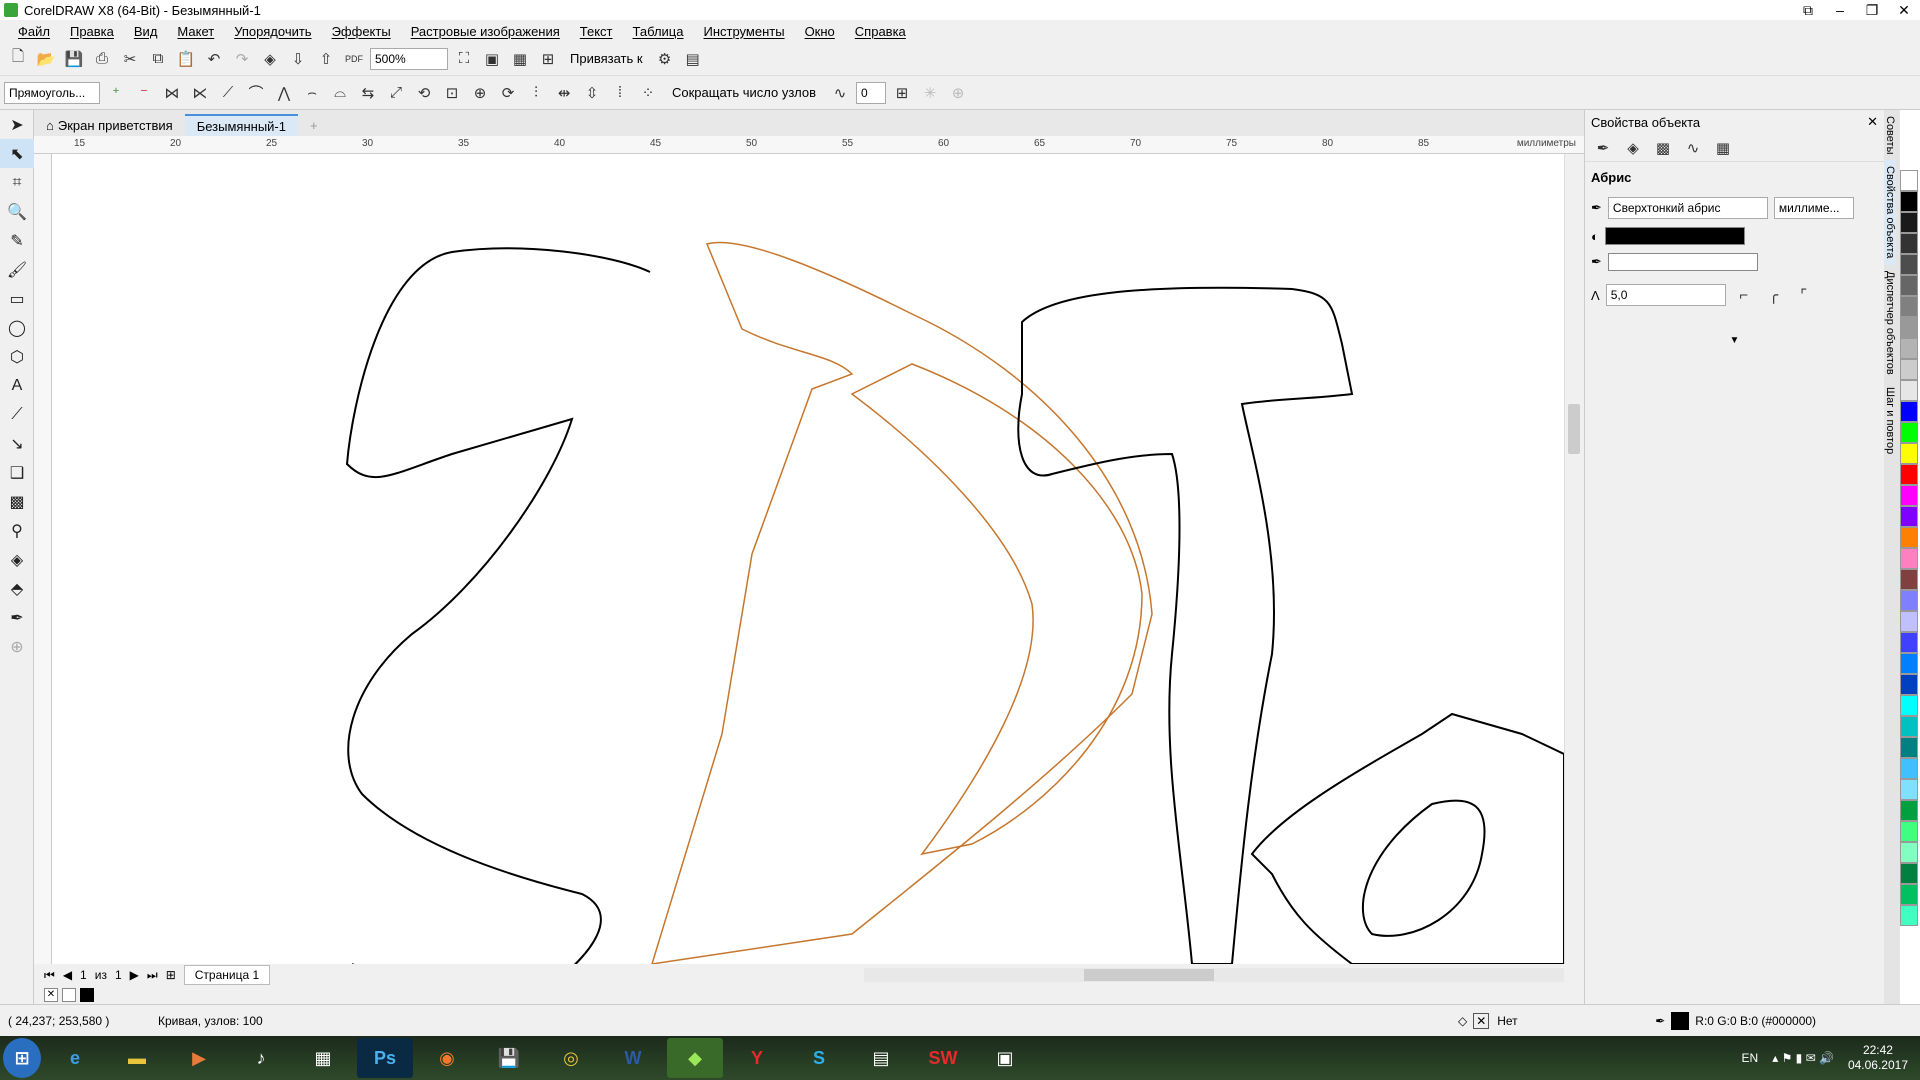  I want to click on settings-icon: ⚙, so click(665, 59).